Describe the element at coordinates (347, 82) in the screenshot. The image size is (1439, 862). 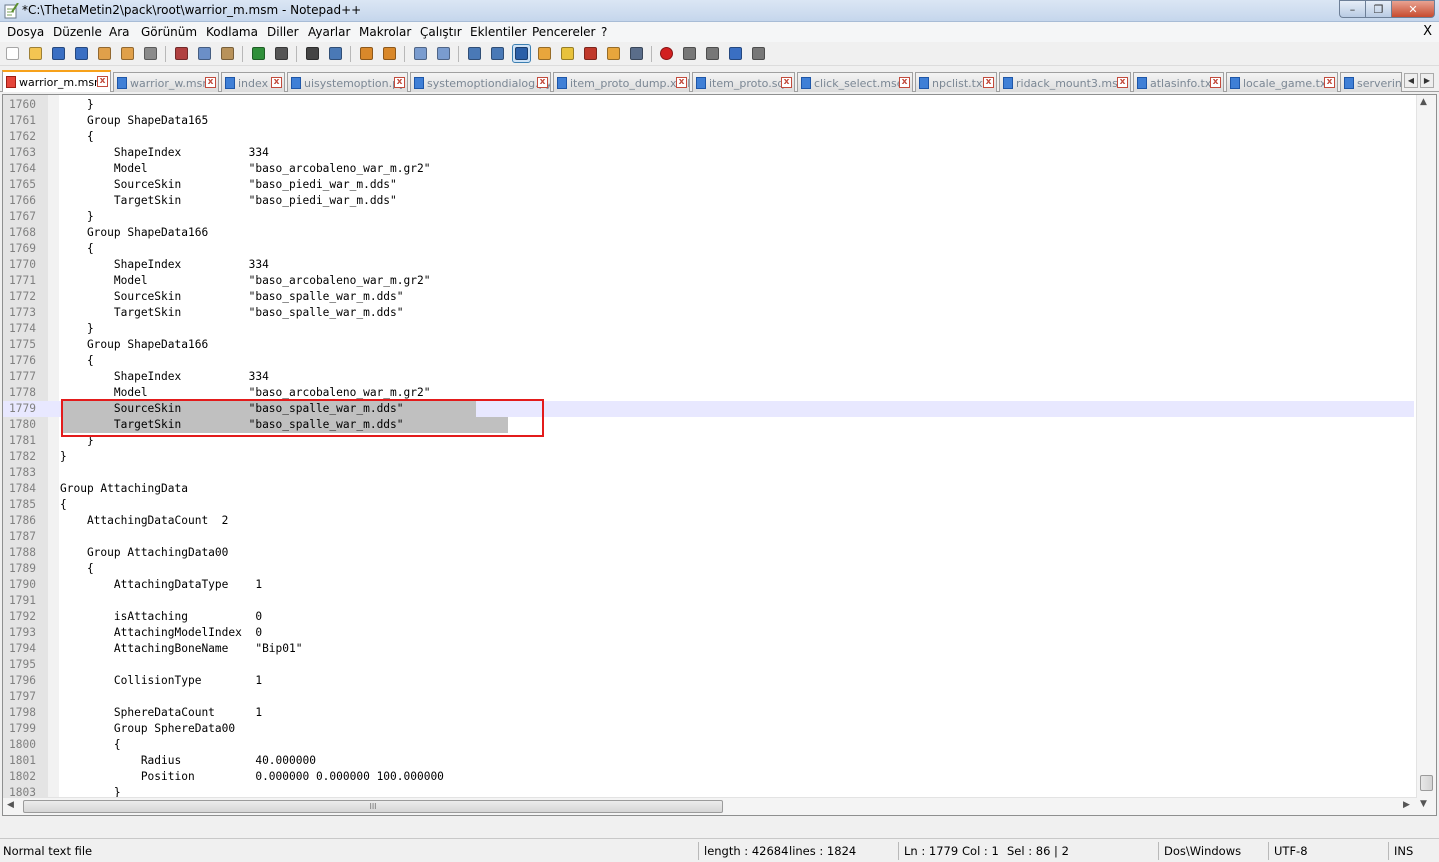
I see `tab-uisystemoption-py: uisystemoption.py x` at that location.